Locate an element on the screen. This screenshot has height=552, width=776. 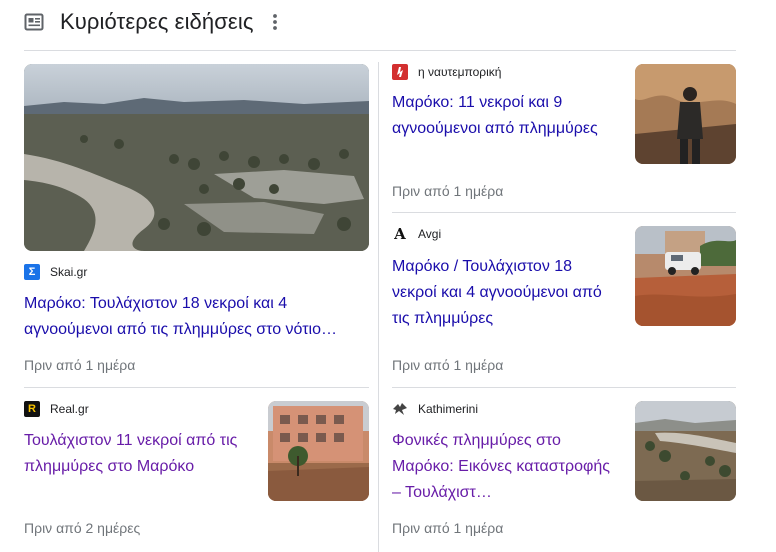
naftemporiki-story-image is located at coordinates (685, 114).